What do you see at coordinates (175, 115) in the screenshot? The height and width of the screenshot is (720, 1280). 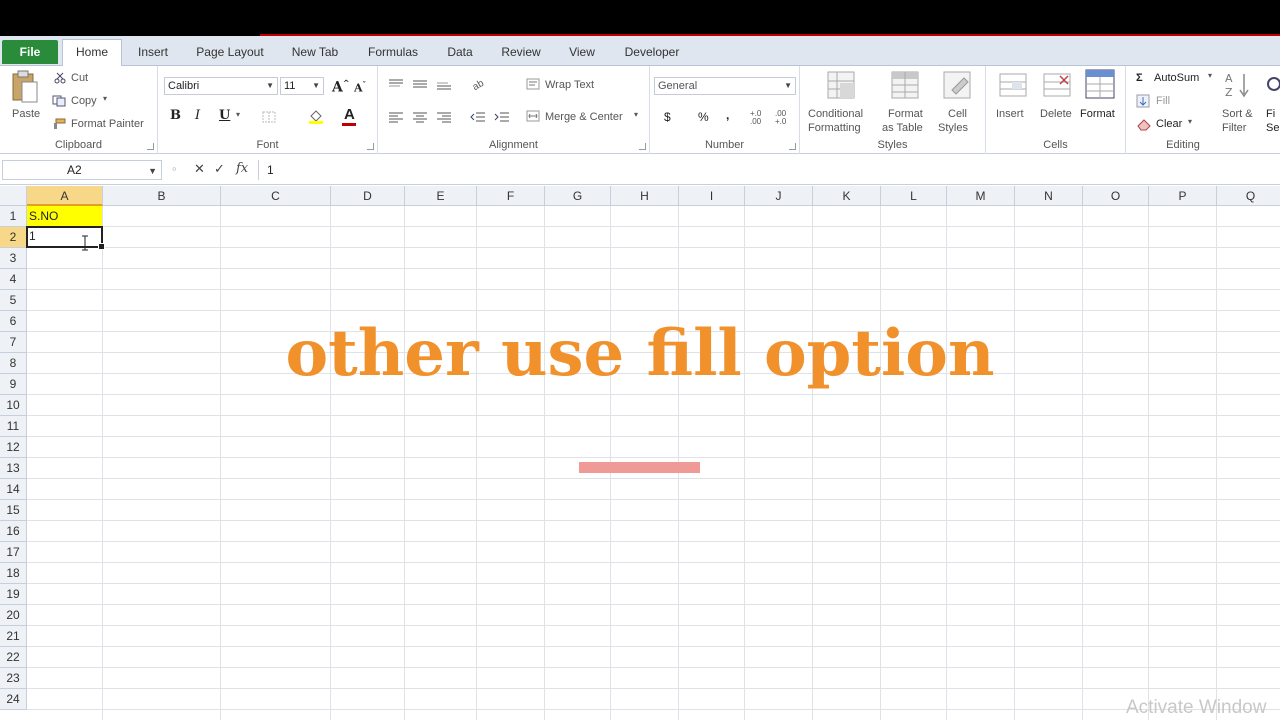 I see `bold-button: B` at bounding box center [175, 115].